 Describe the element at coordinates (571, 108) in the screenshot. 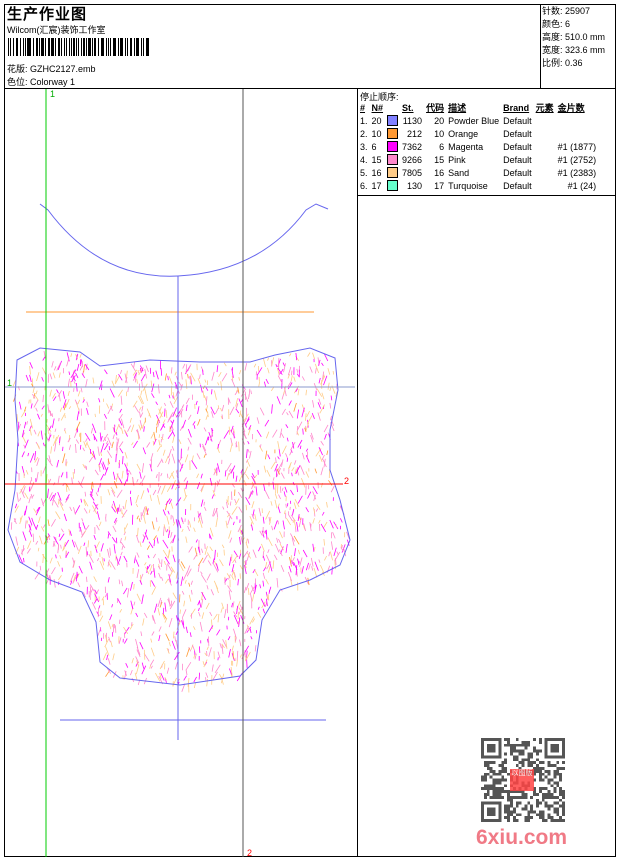

I see `col-sequins: 金片数` at that location.